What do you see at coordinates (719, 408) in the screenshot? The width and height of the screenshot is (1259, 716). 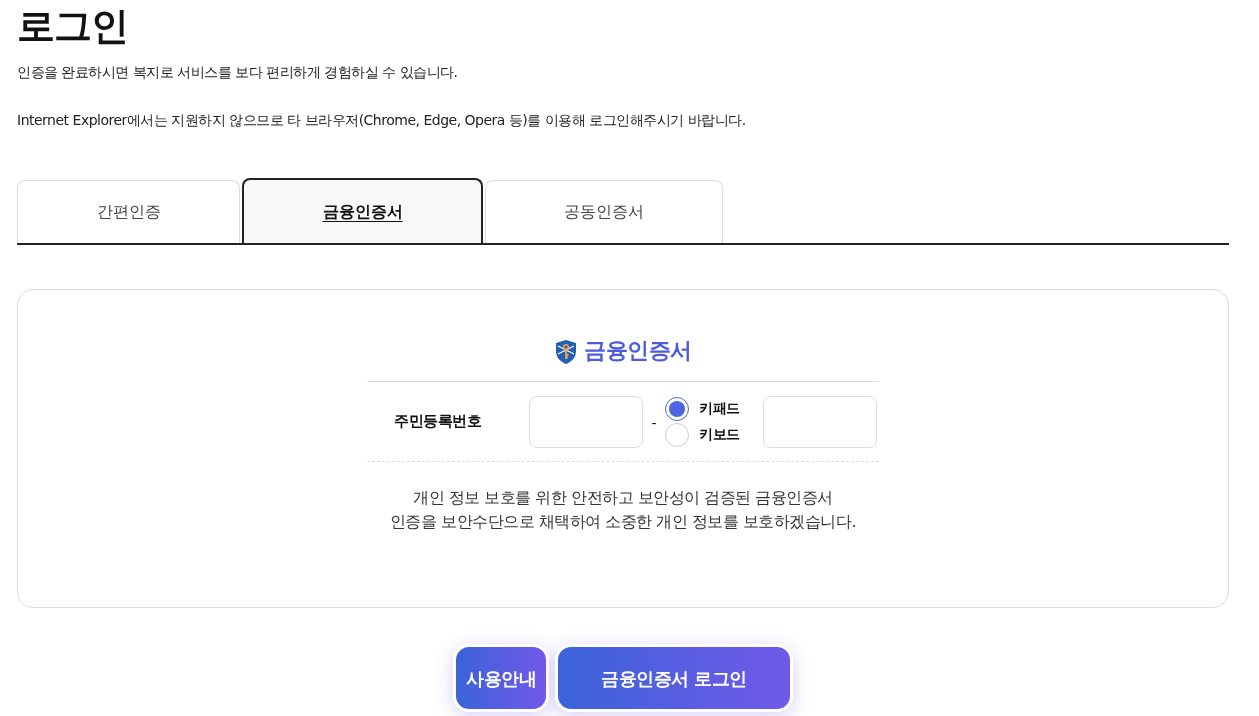 I see `radio-label: 키패드` at bounding box center [719, 408].